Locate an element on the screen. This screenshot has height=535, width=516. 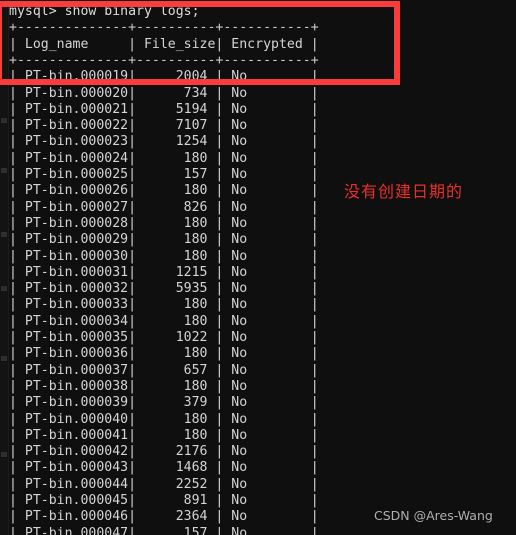
table-row: | PT-bin.000022| 7107 | No | is located at coordinates (164, 126).